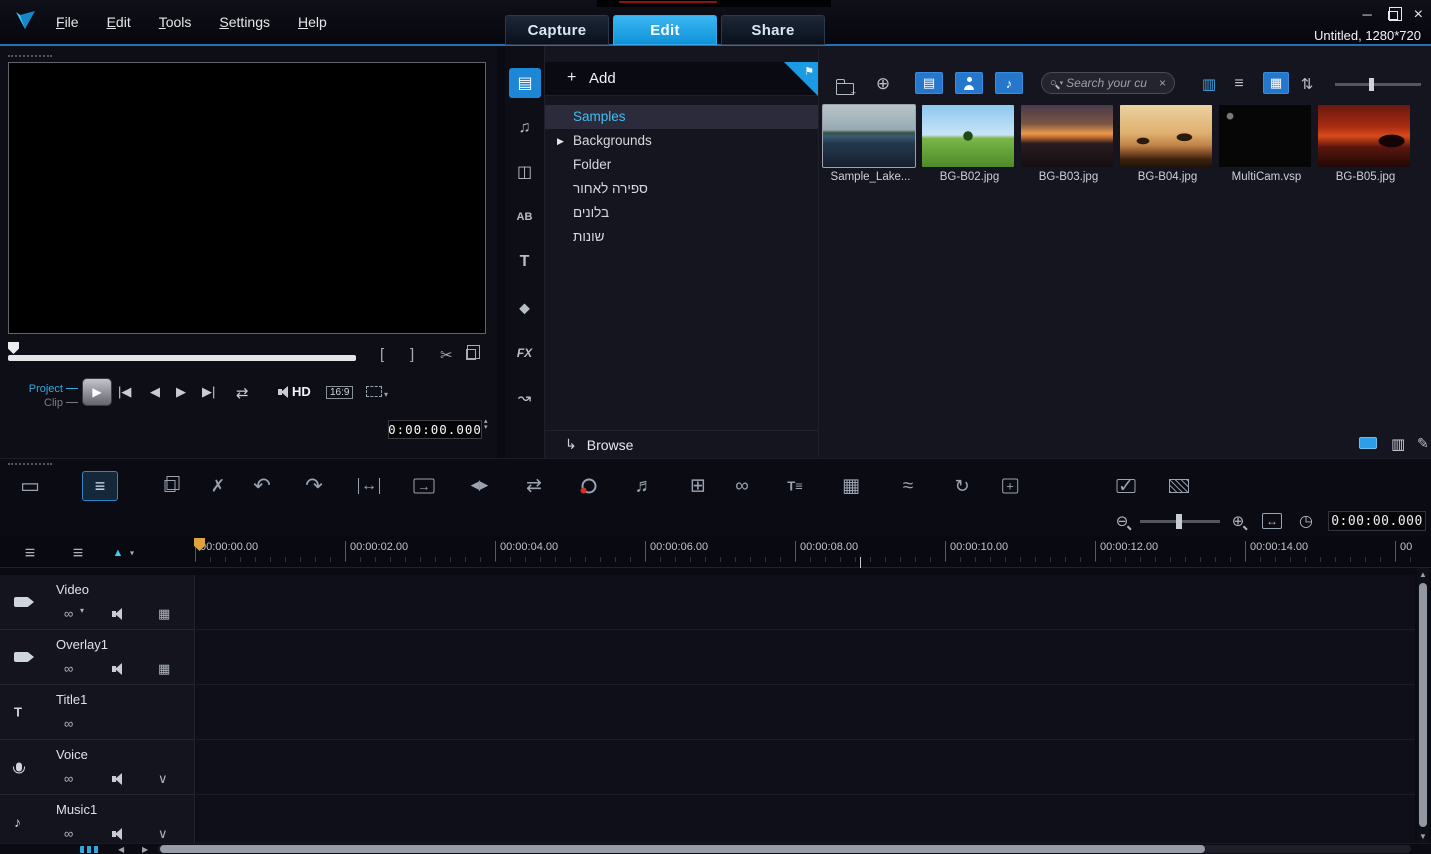  Describe the element at coordinates (883, 84) in the screenshot. I see `get-more-globe-icon: ⊕` at that location.